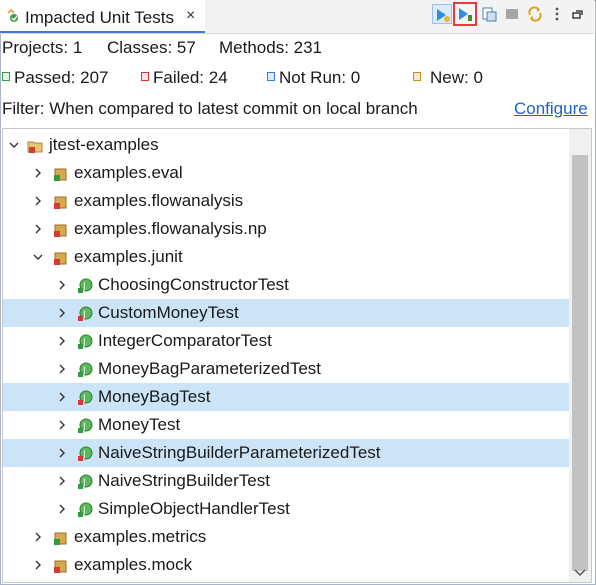  Describe the element at coordinates (193, 284) in the screenshot. I see `test-class-label: ChoosingConstructorTest` at that location.